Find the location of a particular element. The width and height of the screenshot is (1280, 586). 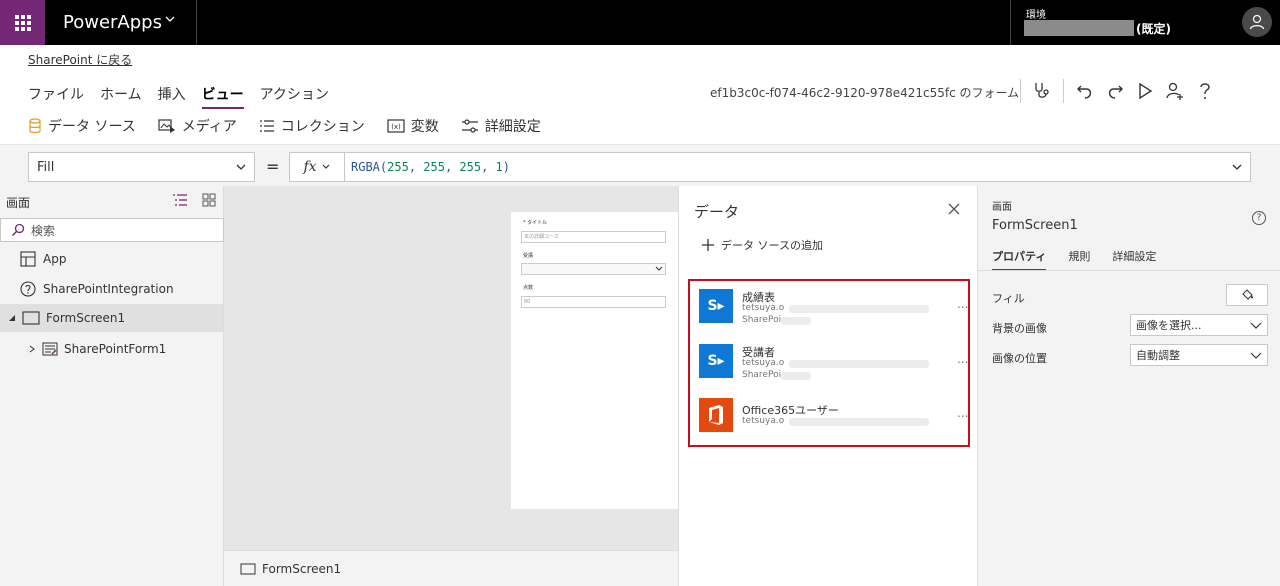

menu-action: アクション is located at coordinates (294, 96).